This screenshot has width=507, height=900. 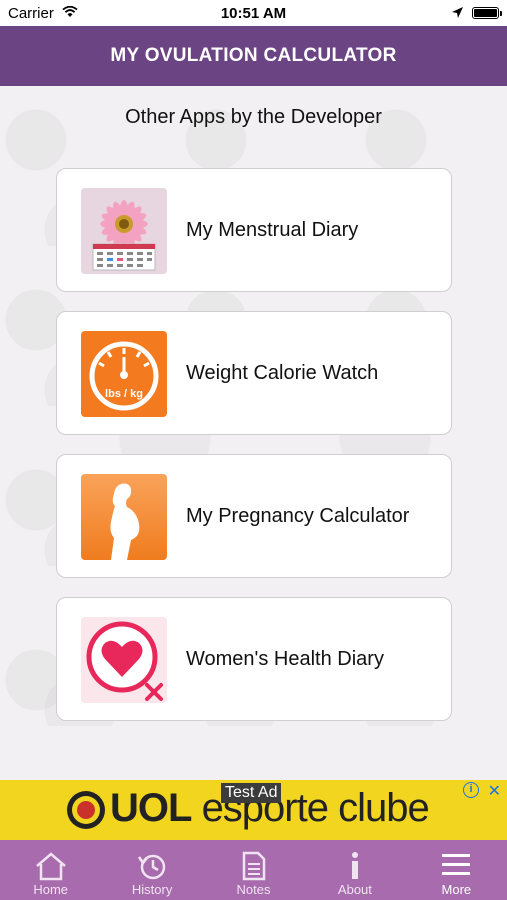 I want to click on ad-info-icon: i, so click(x=471, y=790).